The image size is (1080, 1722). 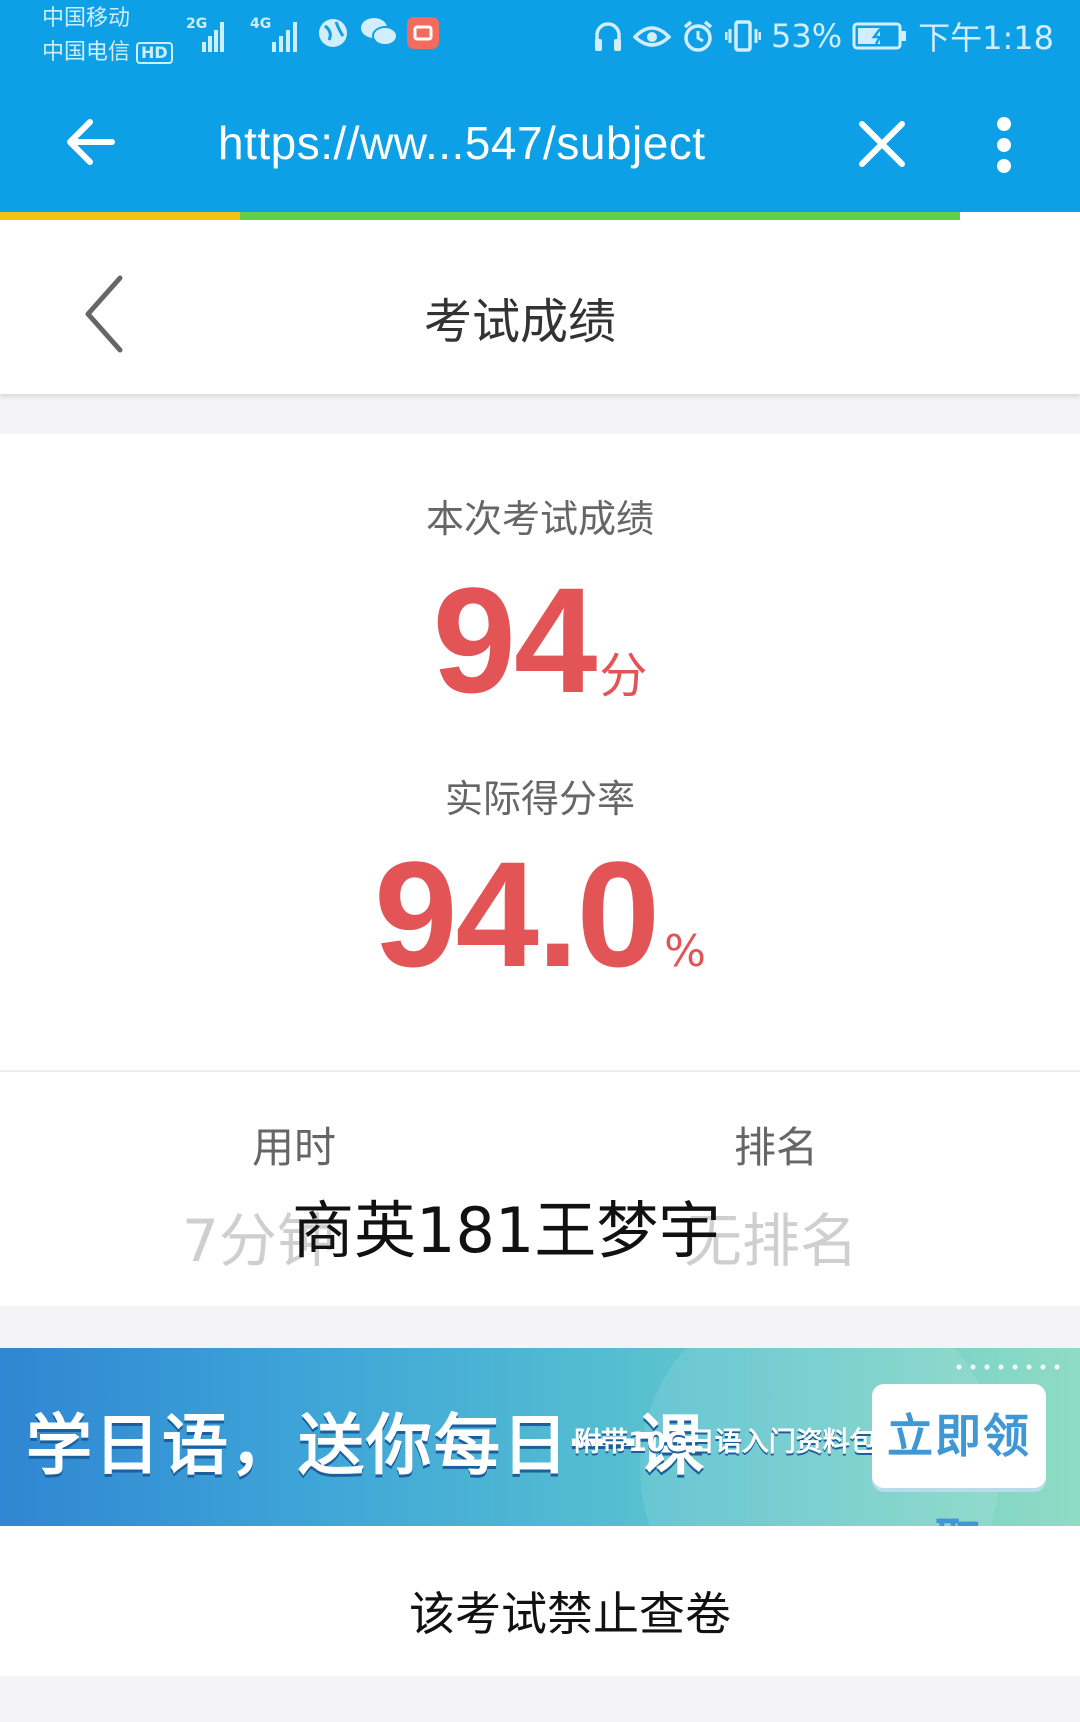 I want to click on hd-badge: HD, so click(x=154, y=53).